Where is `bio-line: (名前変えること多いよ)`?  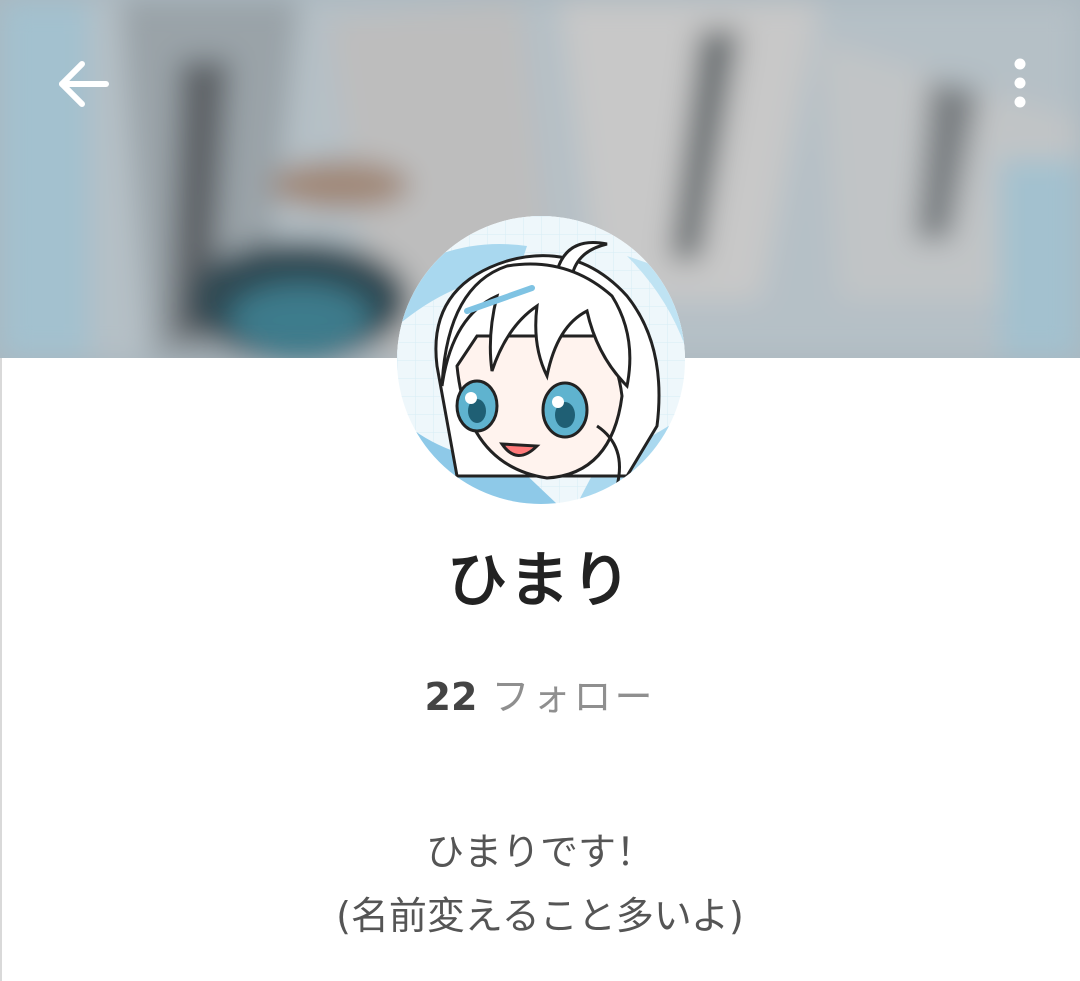
bio-line: (名前変えること多いよ) is located at coordinates (540, 916).